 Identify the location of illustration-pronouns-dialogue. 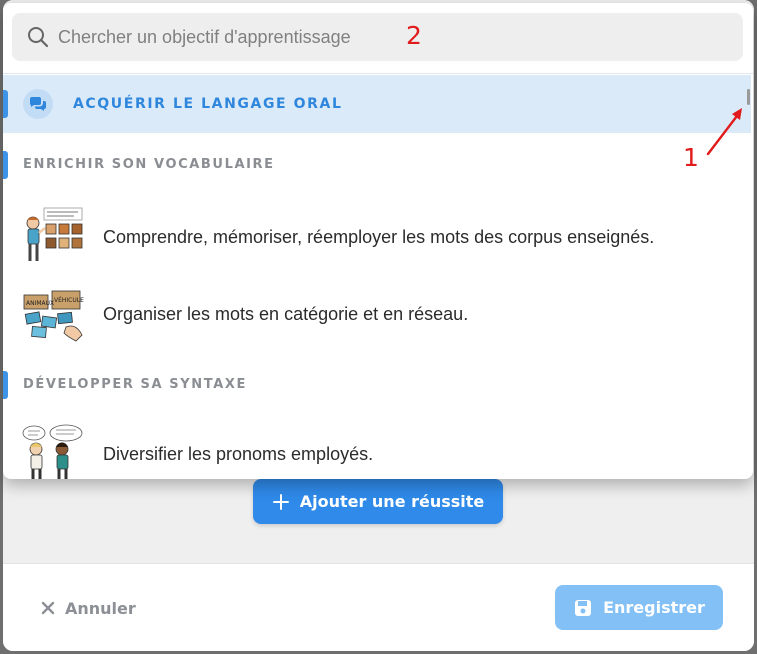
(52, 451).